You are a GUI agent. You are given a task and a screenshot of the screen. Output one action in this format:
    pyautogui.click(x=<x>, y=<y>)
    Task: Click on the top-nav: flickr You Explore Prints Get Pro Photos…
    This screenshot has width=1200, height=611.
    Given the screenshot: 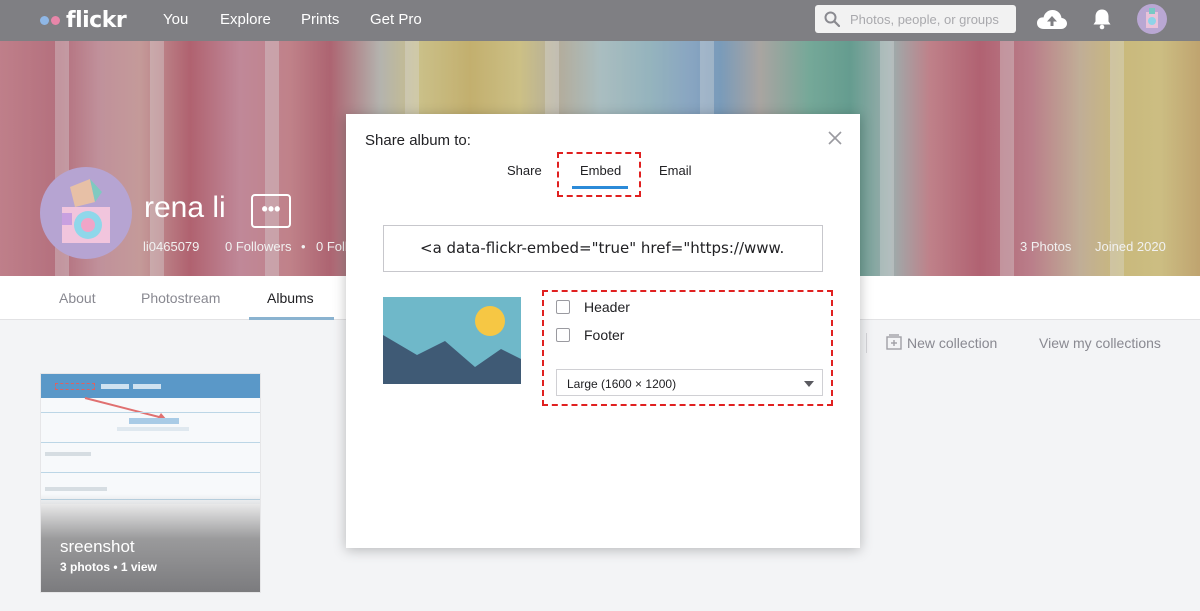 What is the action you would take?
    pyautogui.click(x=600, y=20)
    